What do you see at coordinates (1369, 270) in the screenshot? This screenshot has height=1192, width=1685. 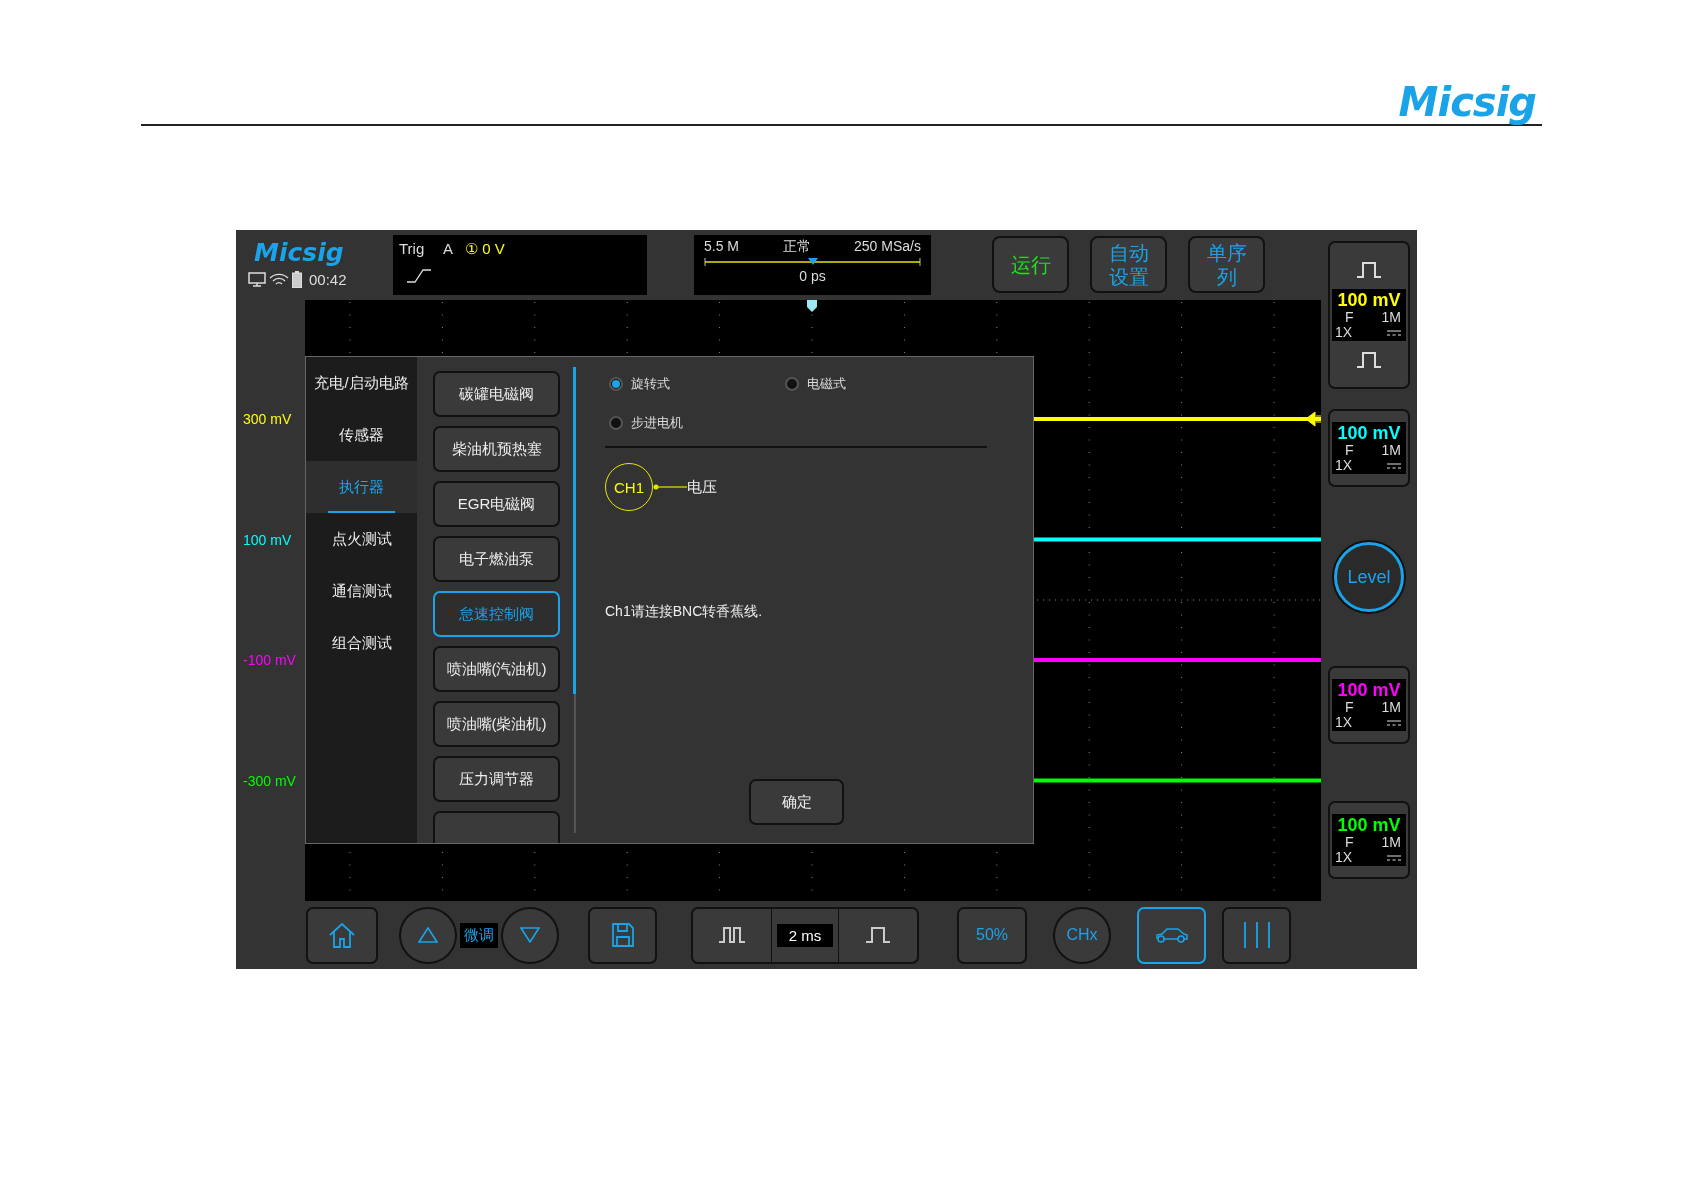 I see `rising-pulse-icon` at bounding box center [1369, 270].